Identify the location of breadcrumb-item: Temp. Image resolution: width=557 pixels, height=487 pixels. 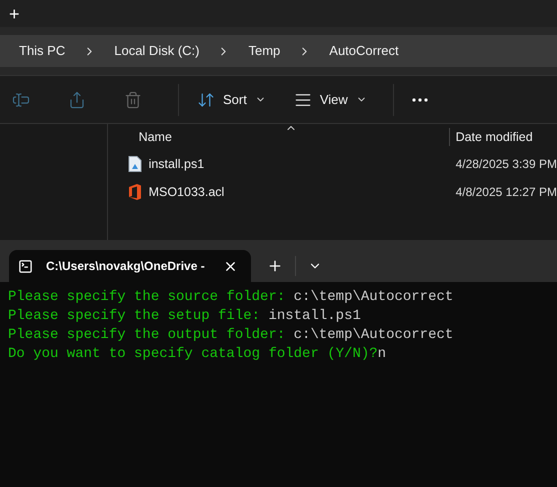
(264, 51).